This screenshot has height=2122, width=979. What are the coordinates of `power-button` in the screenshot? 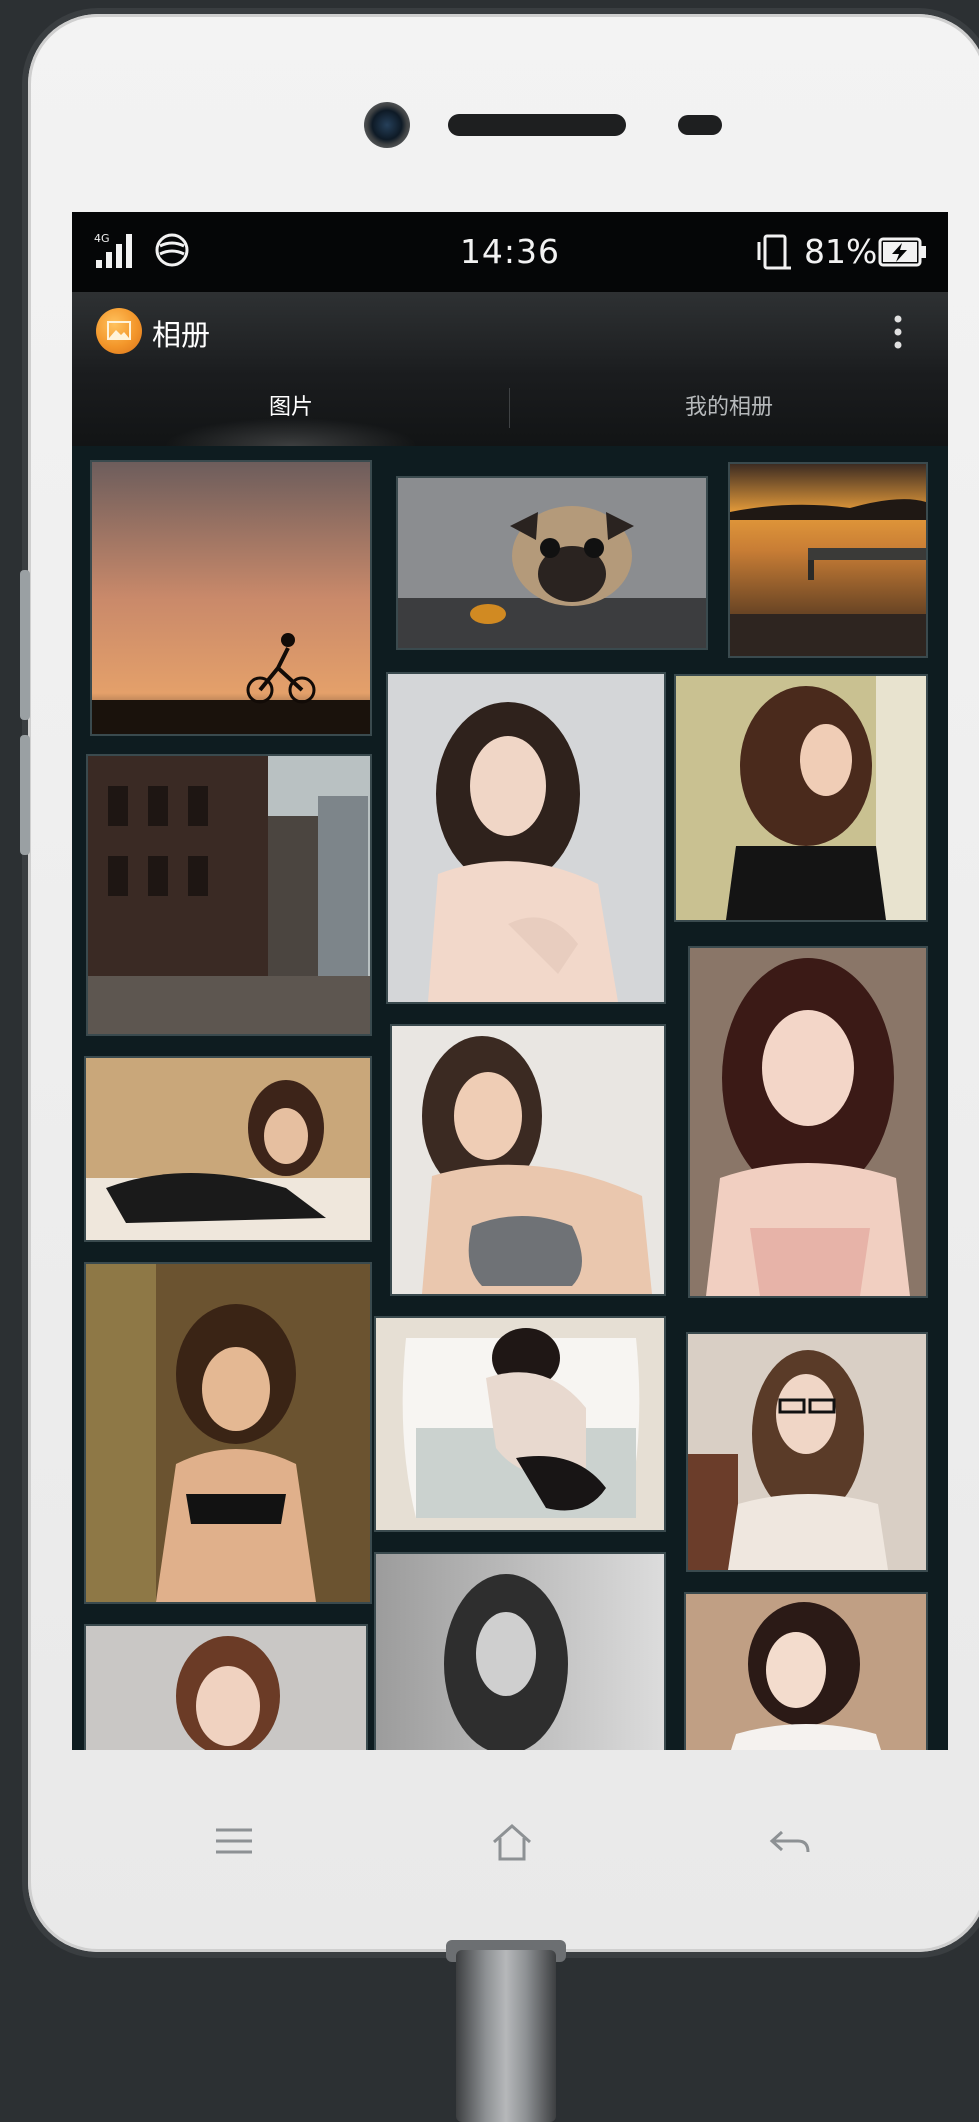 It's located at (25, 795).